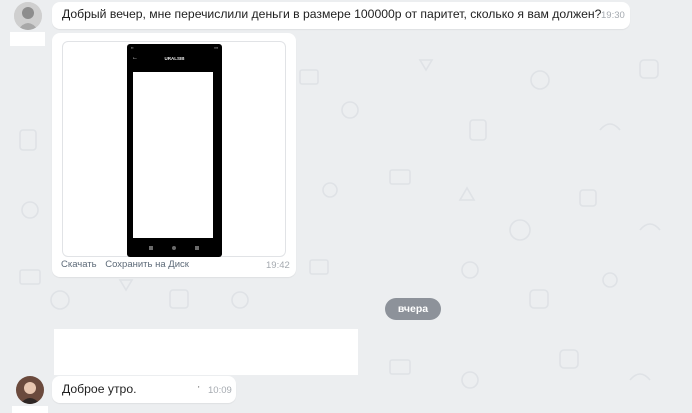 The height and width of the screenshot is (413, 692). I want to click on date-separator: вчера, so click(413, 309).